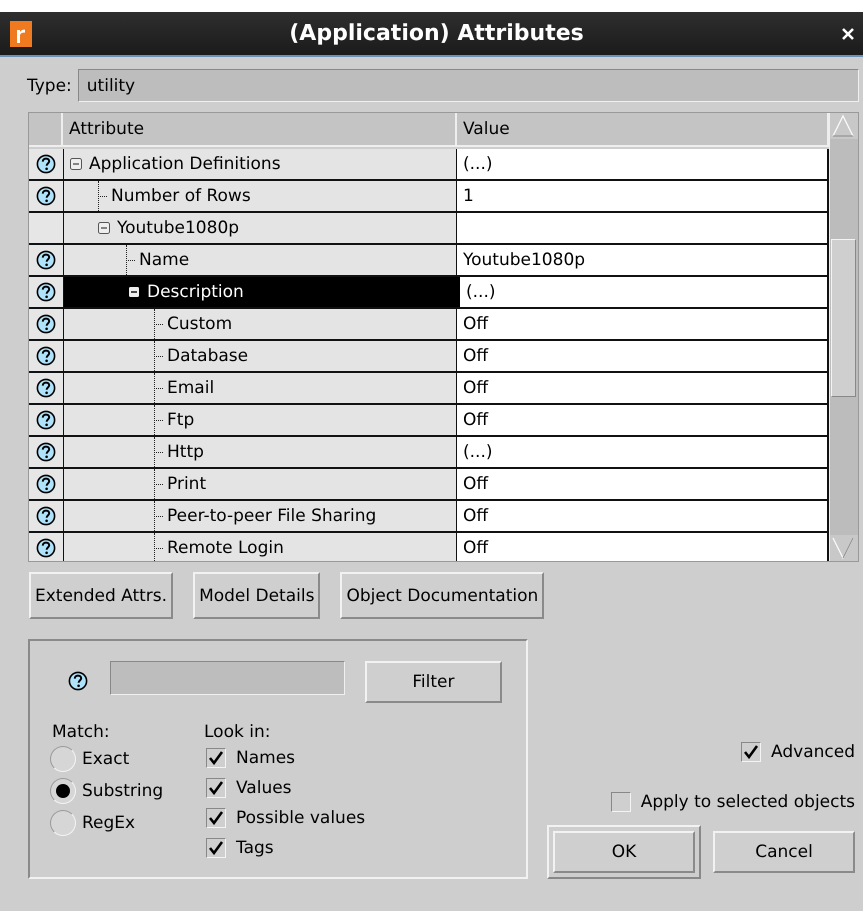 The height and width of the screenshot is (911, 863). Describe the element at coordinates (227, 678) in the screenshot. I see `filter-field` at that location.